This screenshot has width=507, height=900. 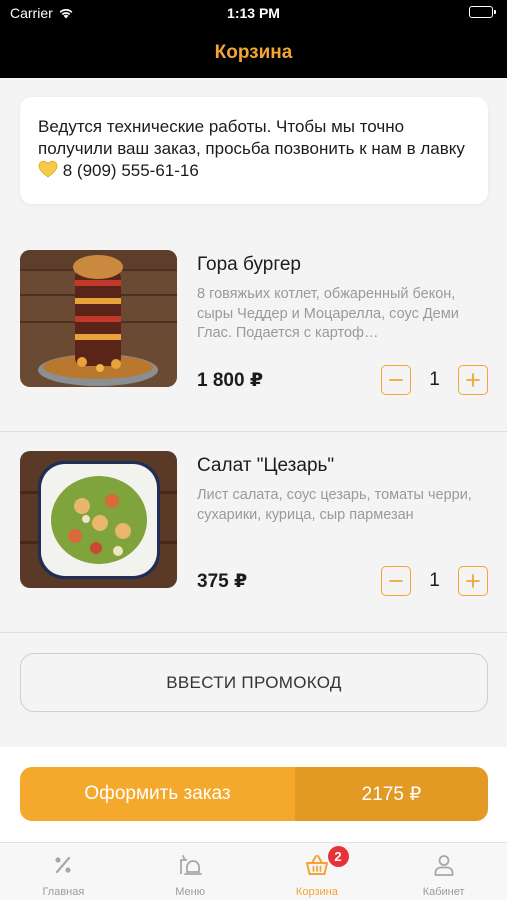 I want to click on tab-home: Главная, so click(x=63, y=871).